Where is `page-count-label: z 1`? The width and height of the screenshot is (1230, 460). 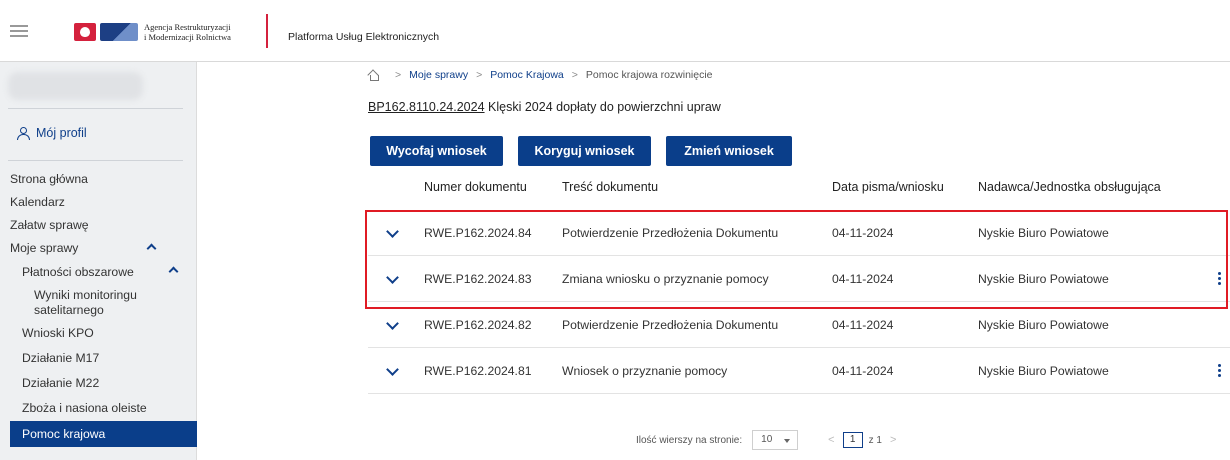
page-count-label: z 1 is located at coordinates (875, 440).